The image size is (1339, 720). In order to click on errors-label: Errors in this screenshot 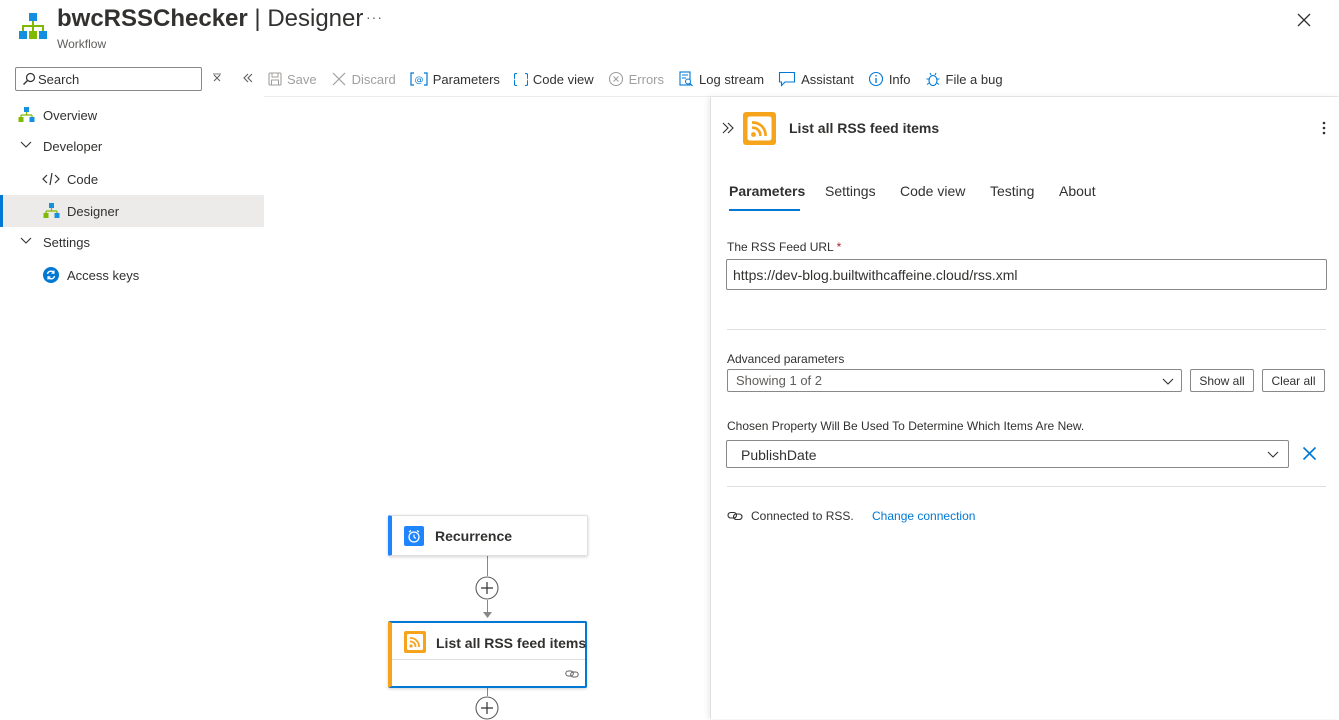, I will do `click(646, 79)`.